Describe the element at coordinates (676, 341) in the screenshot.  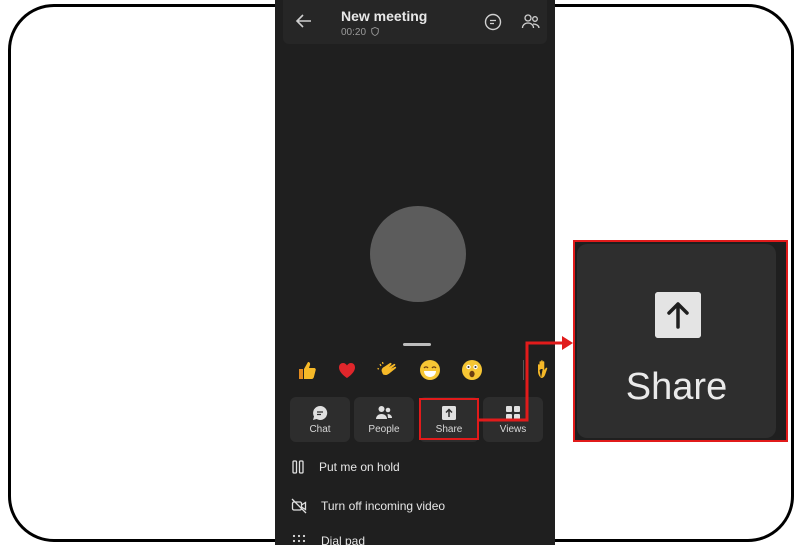
I see `share-zoom-button: Share` at that location.